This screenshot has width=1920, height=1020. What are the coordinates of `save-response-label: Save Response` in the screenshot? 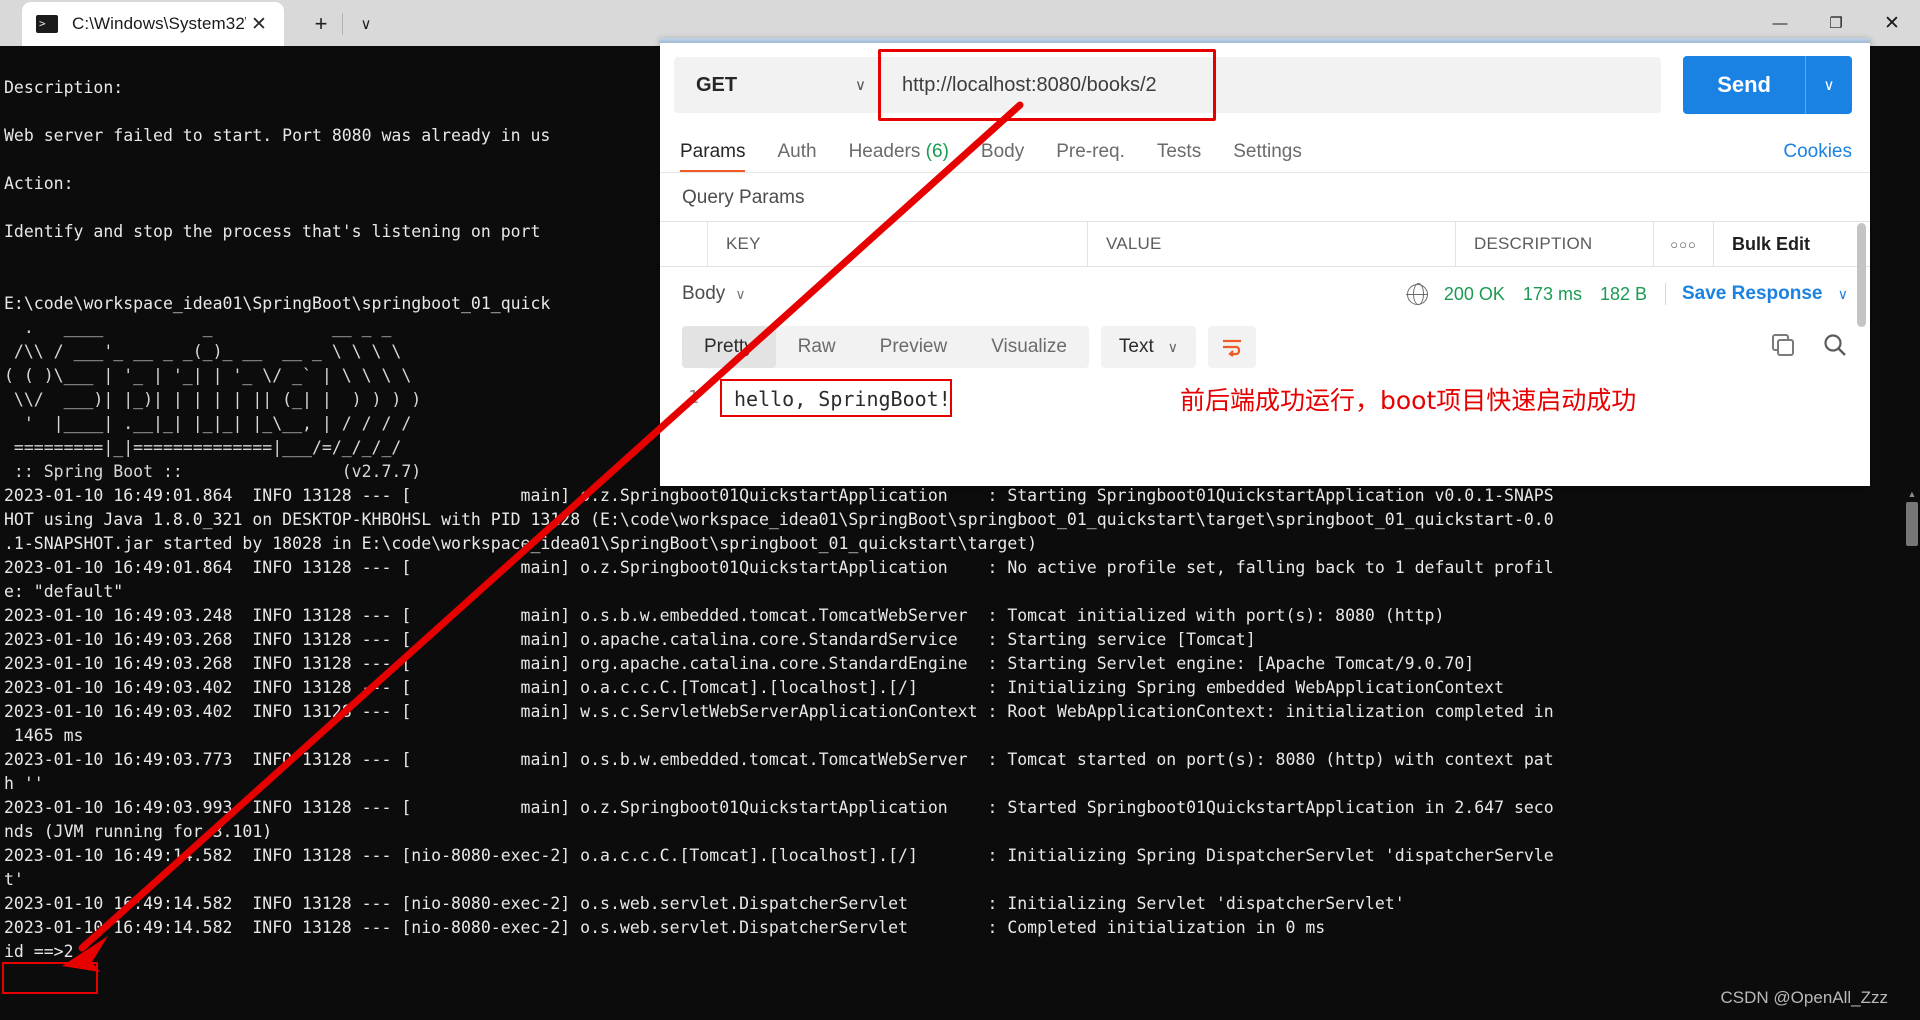 It's located at (1752, 293).